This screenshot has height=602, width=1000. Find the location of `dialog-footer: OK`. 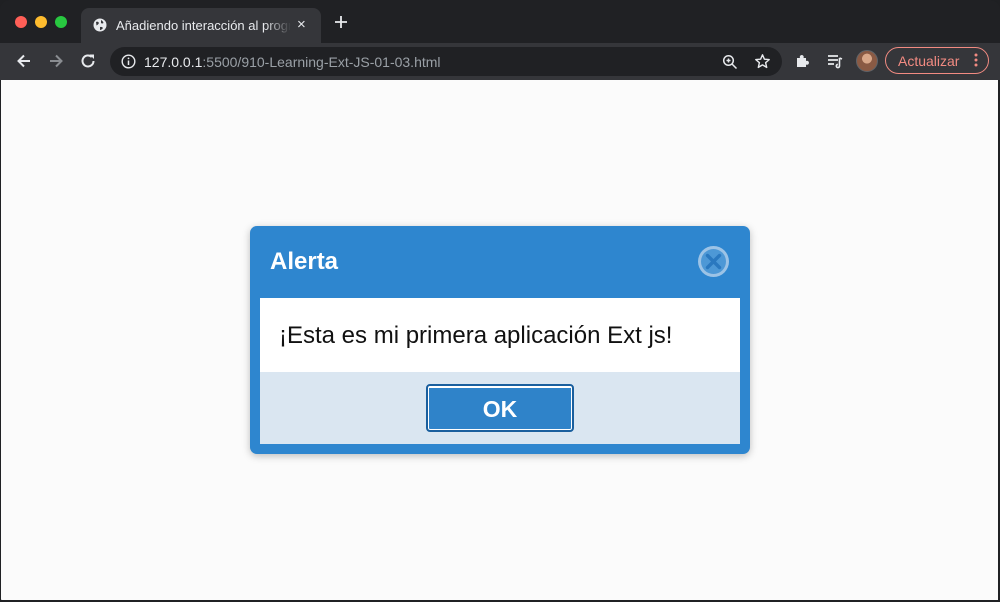

dialog-footer: OK is located at coordinates (500, 408).